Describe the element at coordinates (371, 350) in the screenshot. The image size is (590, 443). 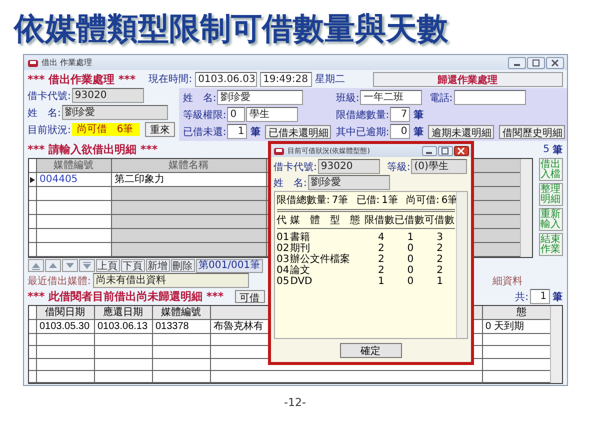
I see `ok-button: 確定` at that location.